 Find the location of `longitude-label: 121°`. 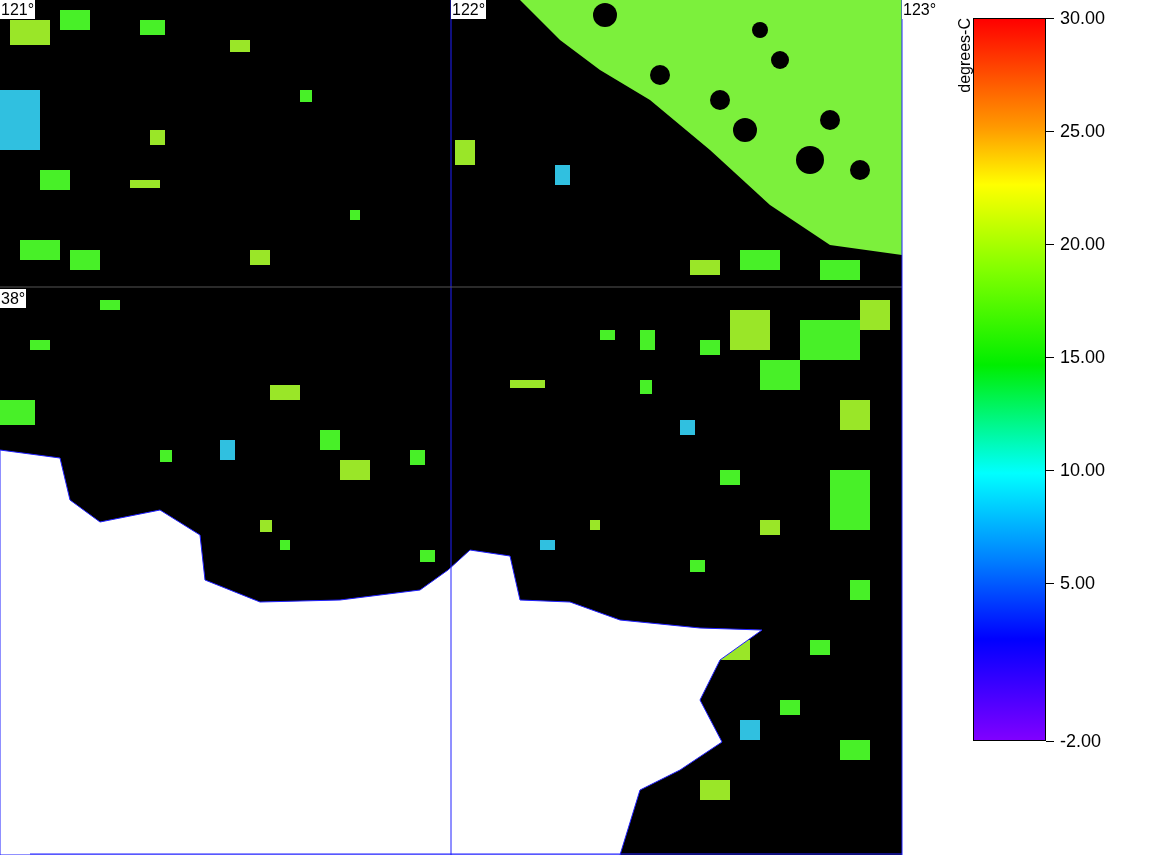

longitude-label: 121° is located at coordinates (18, 9).